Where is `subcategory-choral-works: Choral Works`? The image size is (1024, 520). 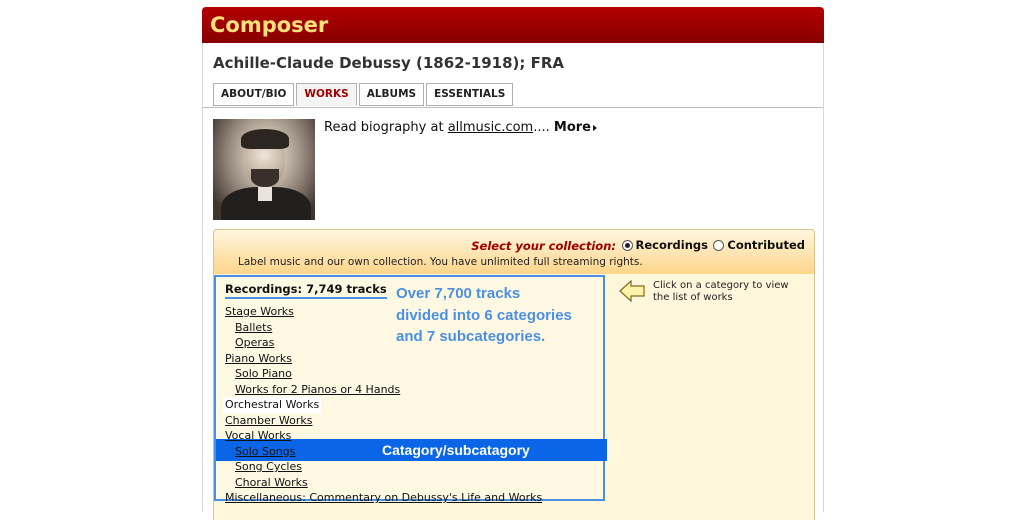
subcategory-choral-works: Choral Works is located at coordinates (383, 483).